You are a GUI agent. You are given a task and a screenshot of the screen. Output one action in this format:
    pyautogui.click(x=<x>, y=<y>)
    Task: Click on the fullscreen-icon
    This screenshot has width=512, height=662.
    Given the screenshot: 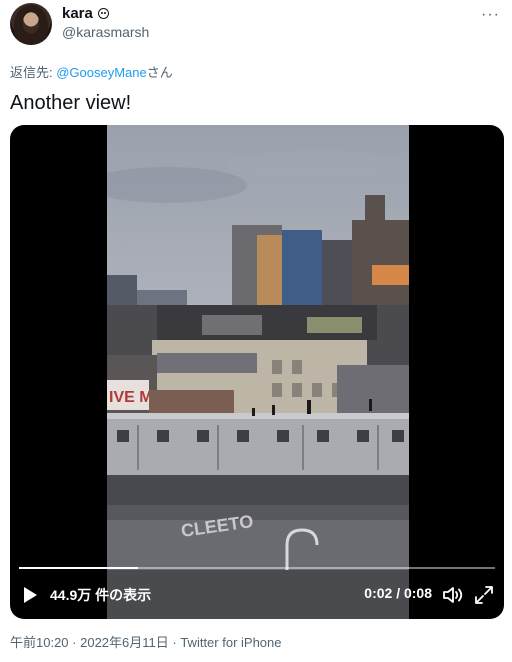 What is the action you would take?
    pyautogui.click(x=484, y=595)
    